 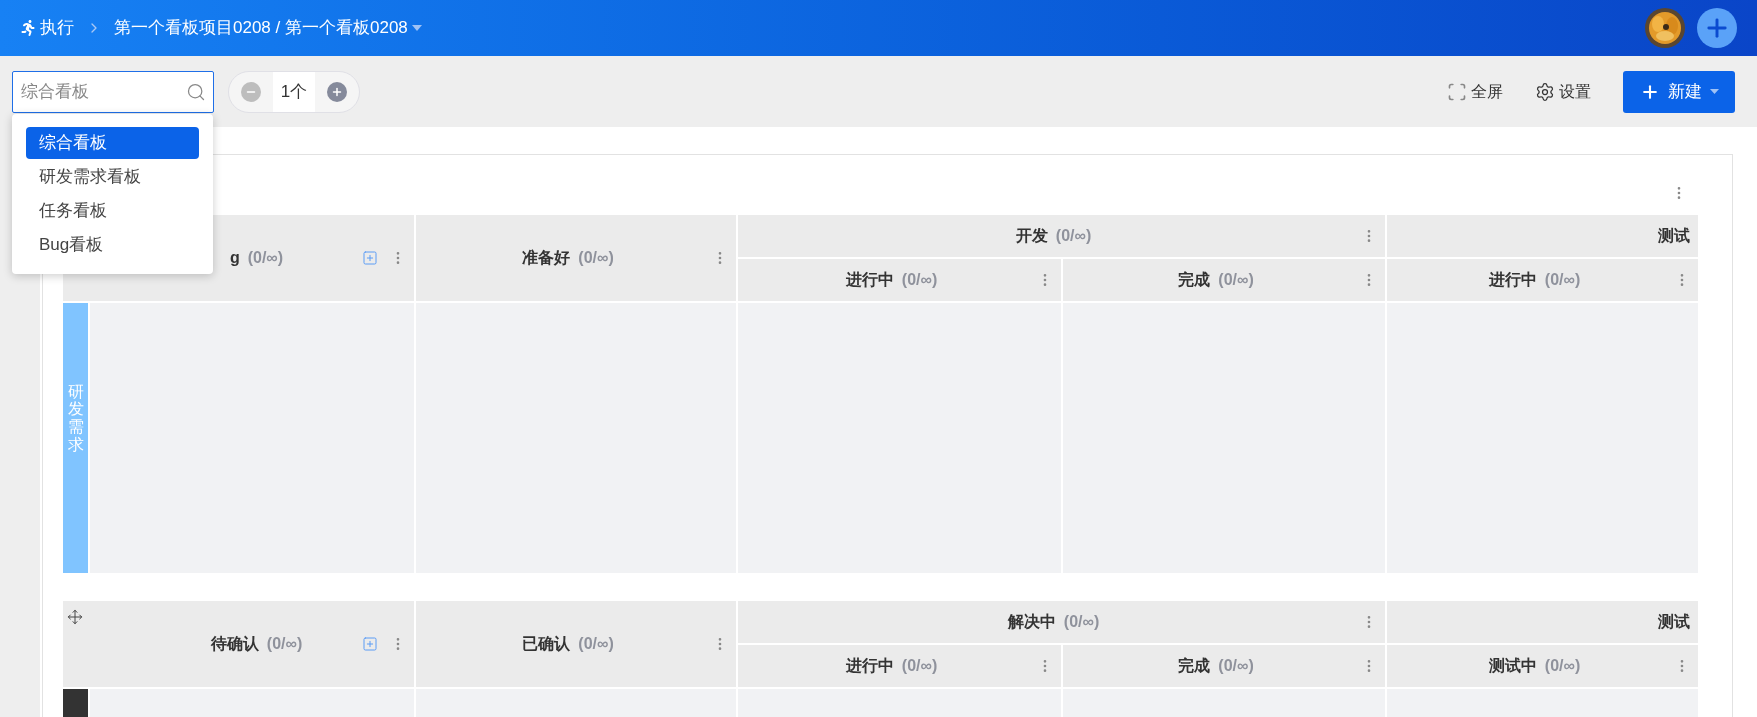 I want to click on column-title: 已确认, so click(x=546, y=644).